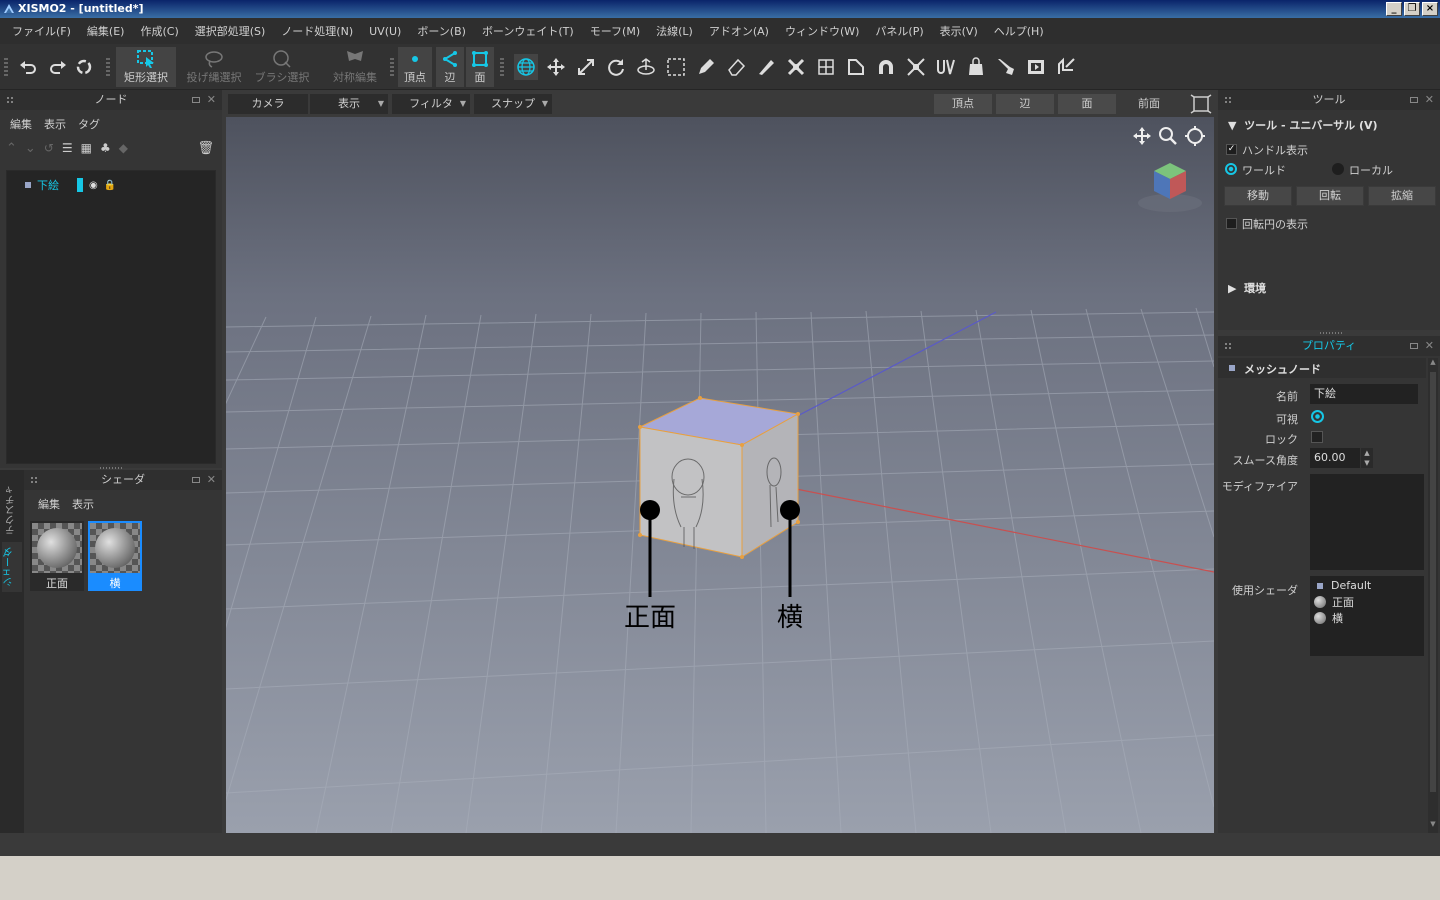  Describe the element at coordinates (556, 67) in the screenshot. I see `move-icon` at that location.